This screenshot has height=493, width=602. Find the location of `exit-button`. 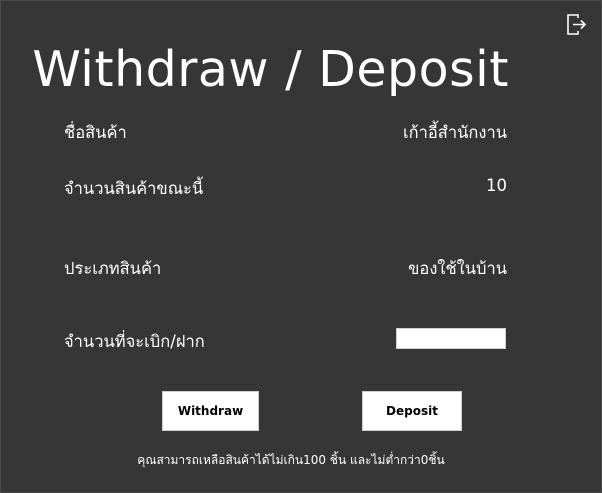

exit-button is located at coordinates (576, 25).